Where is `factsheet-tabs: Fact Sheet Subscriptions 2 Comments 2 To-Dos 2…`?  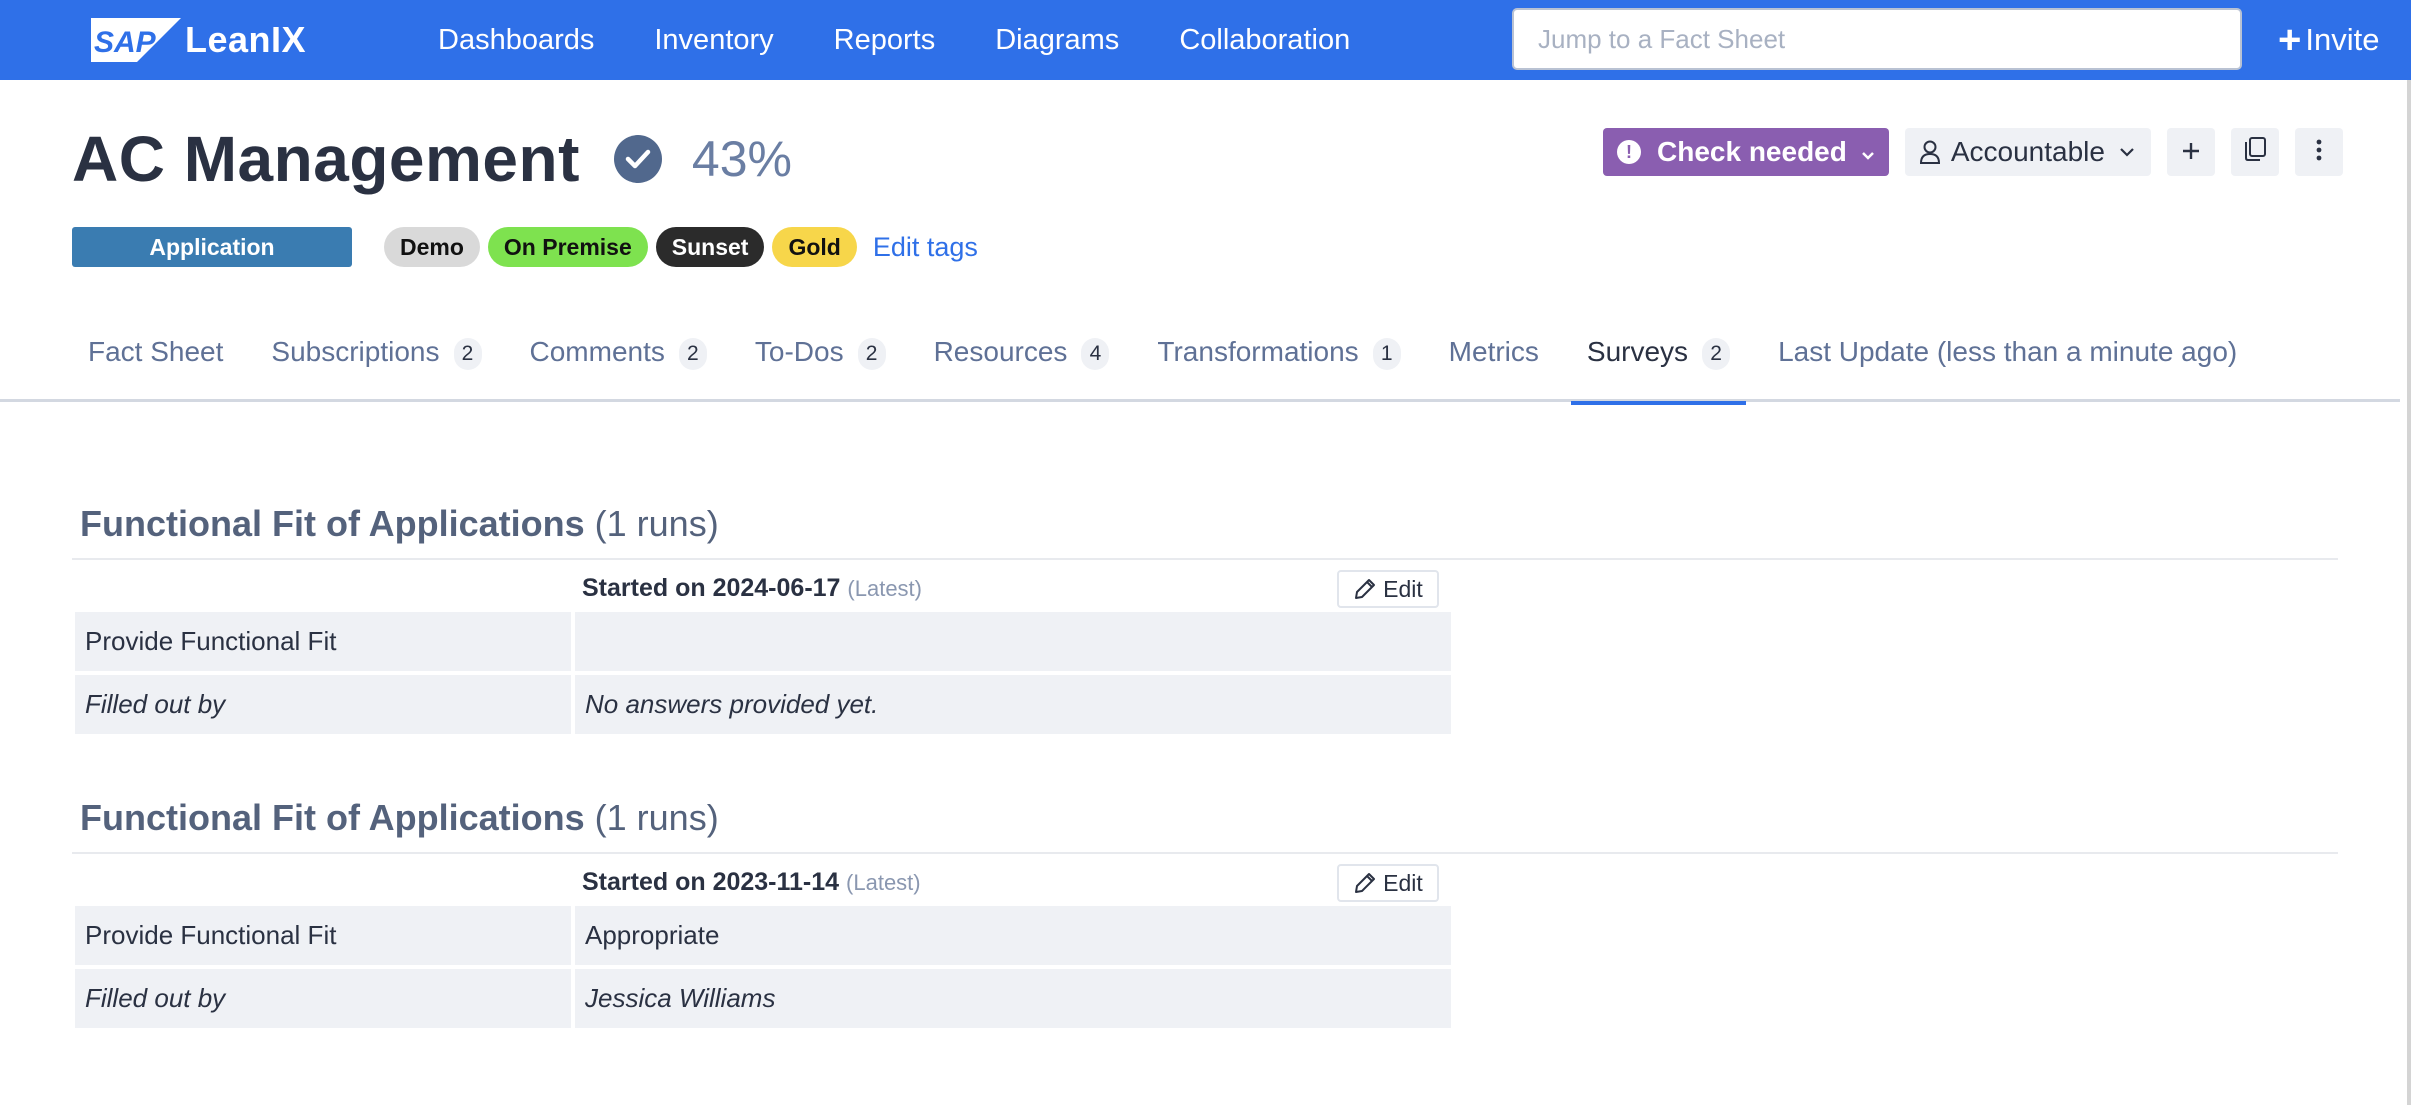
factsheet-tabs: Fact Sheet Subscriptions 2 Comments 2 To-Dos 2… is located at coordinates (1200, 362).